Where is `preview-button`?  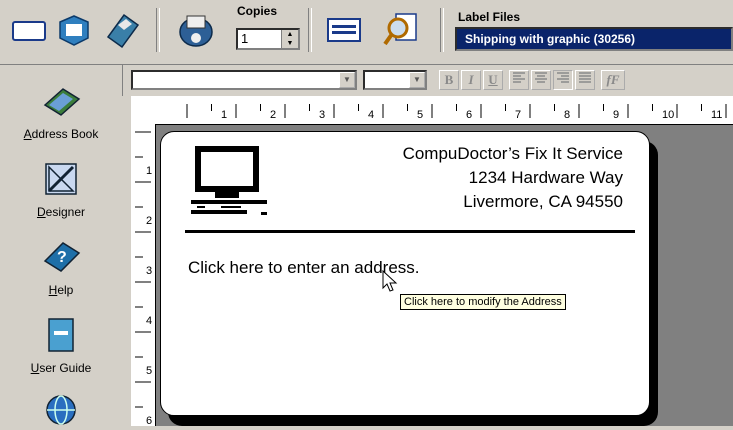 preview-button is located at coordinates (402, 30).